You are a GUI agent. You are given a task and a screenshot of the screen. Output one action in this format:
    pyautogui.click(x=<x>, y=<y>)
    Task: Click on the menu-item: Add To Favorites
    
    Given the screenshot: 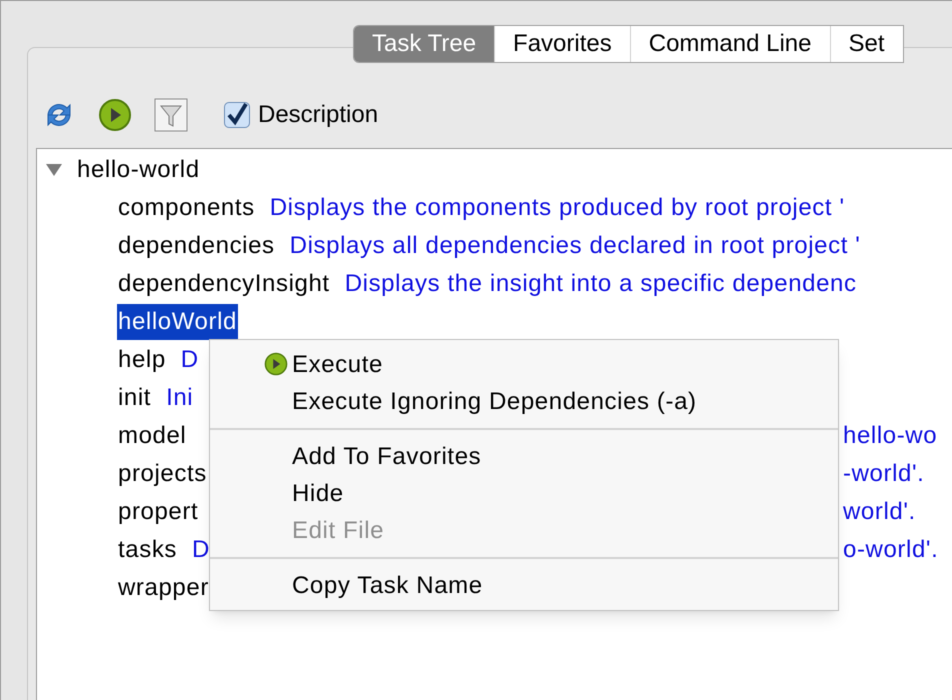 What is the action you would take?
    pyautogui.click(x=524, y=456)
    